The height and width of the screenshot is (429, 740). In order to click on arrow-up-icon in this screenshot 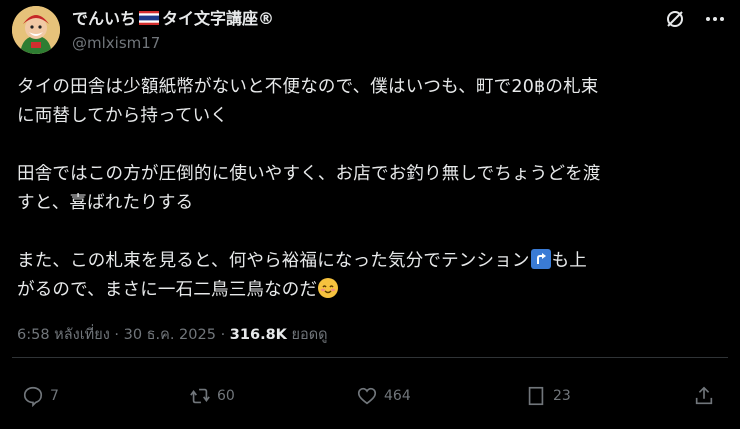, I will do `click(540, 259)`.